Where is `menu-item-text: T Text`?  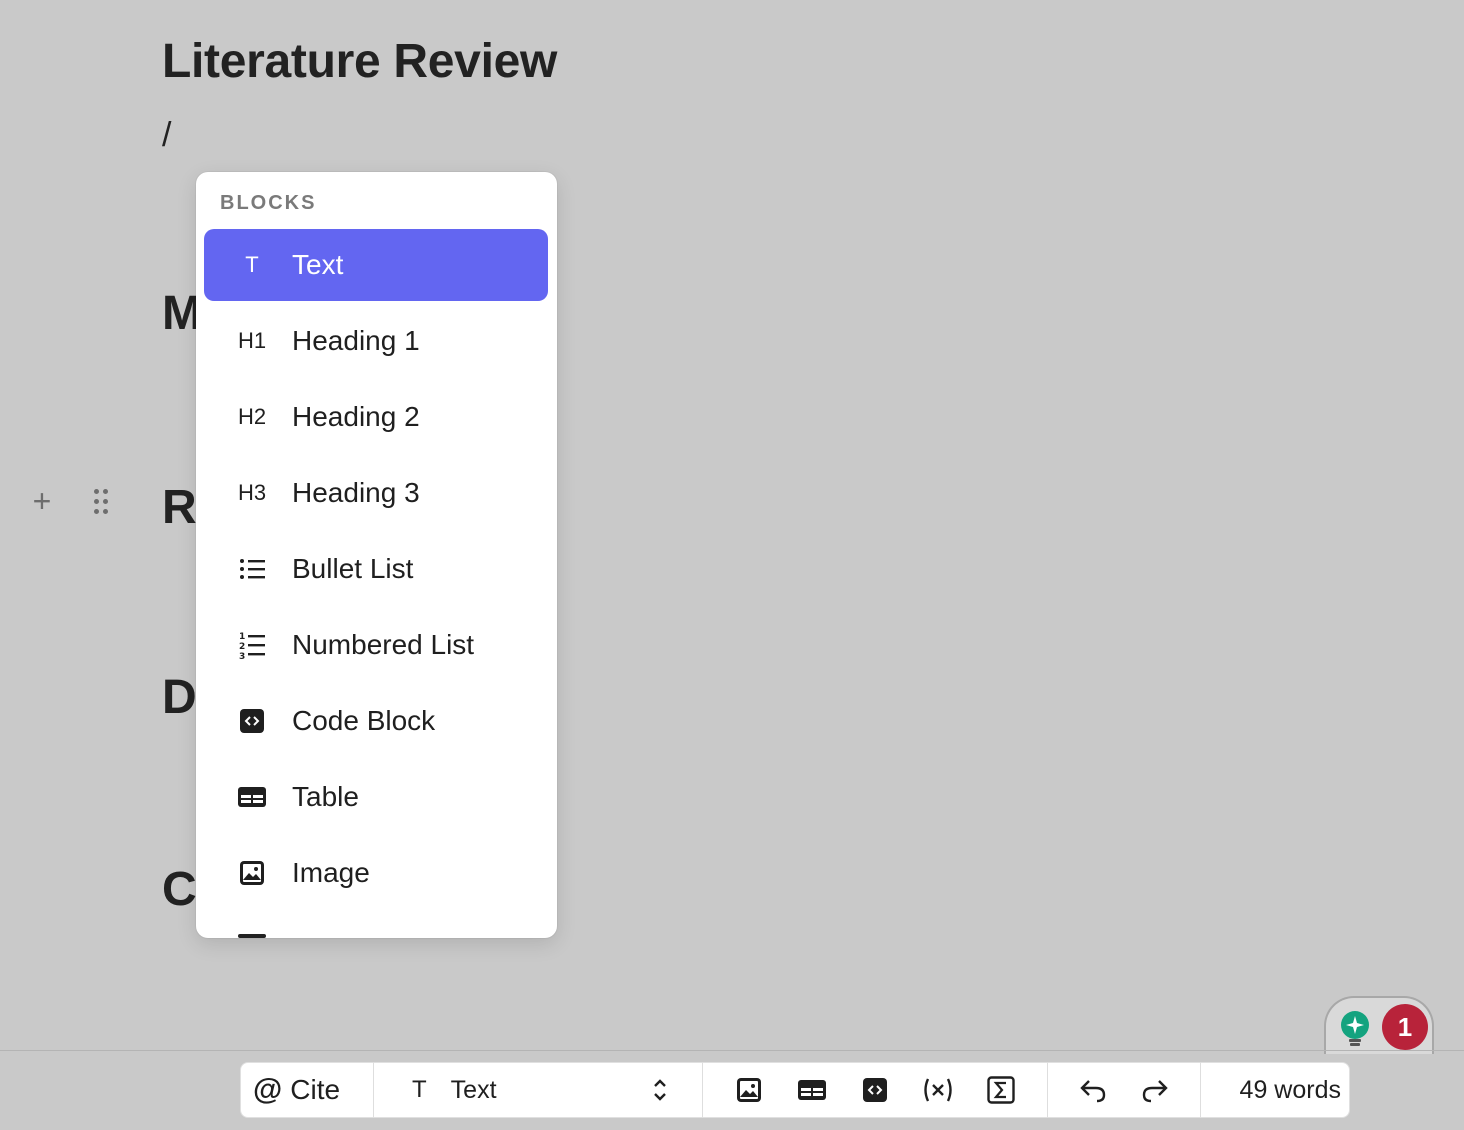
menu-item-text: T Text is located at coordinates (376, 265).